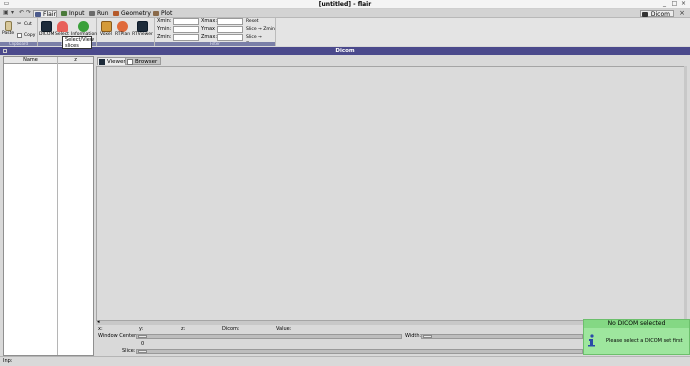 This screenshot has width=690, height=366. What do you see at coordinates (427, 336) in the screenshot?
I see `width-handle` at bounding box center [427, 336].